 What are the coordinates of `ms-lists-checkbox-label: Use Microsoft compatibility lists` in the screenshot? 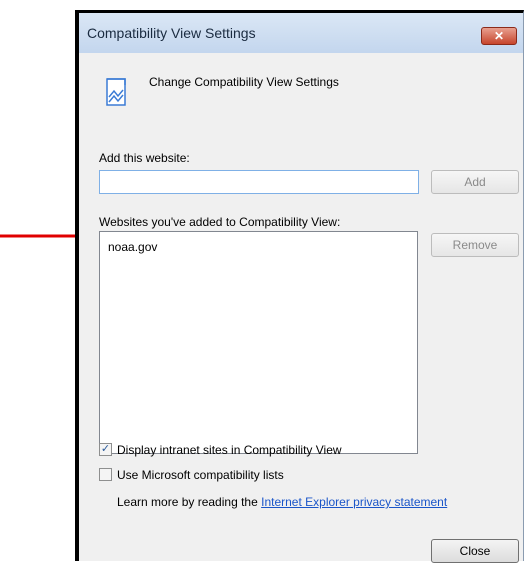 It's located at (200, 475).